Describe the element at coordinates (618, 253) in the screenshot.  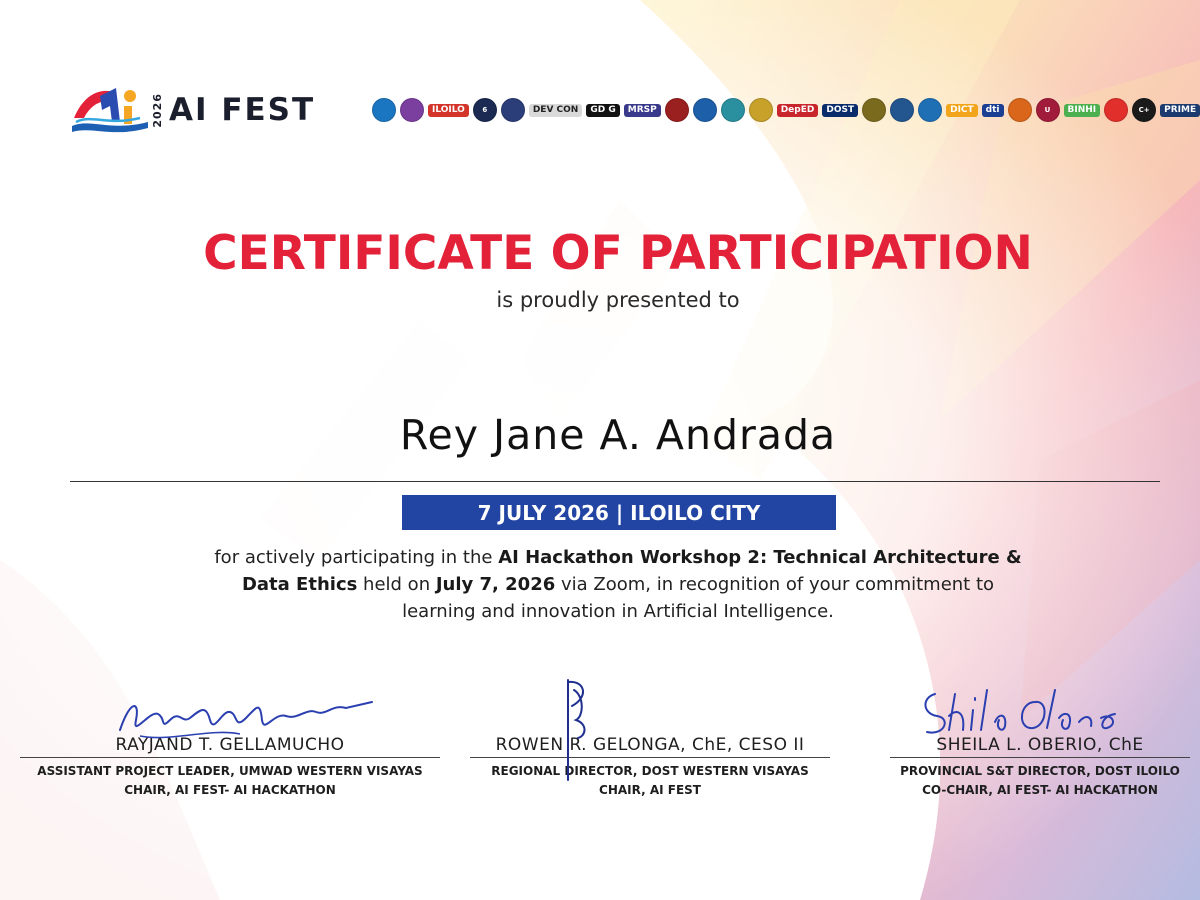
I see `certificate-title: CERTIFICATE OF PARTICIPATION` at that location.